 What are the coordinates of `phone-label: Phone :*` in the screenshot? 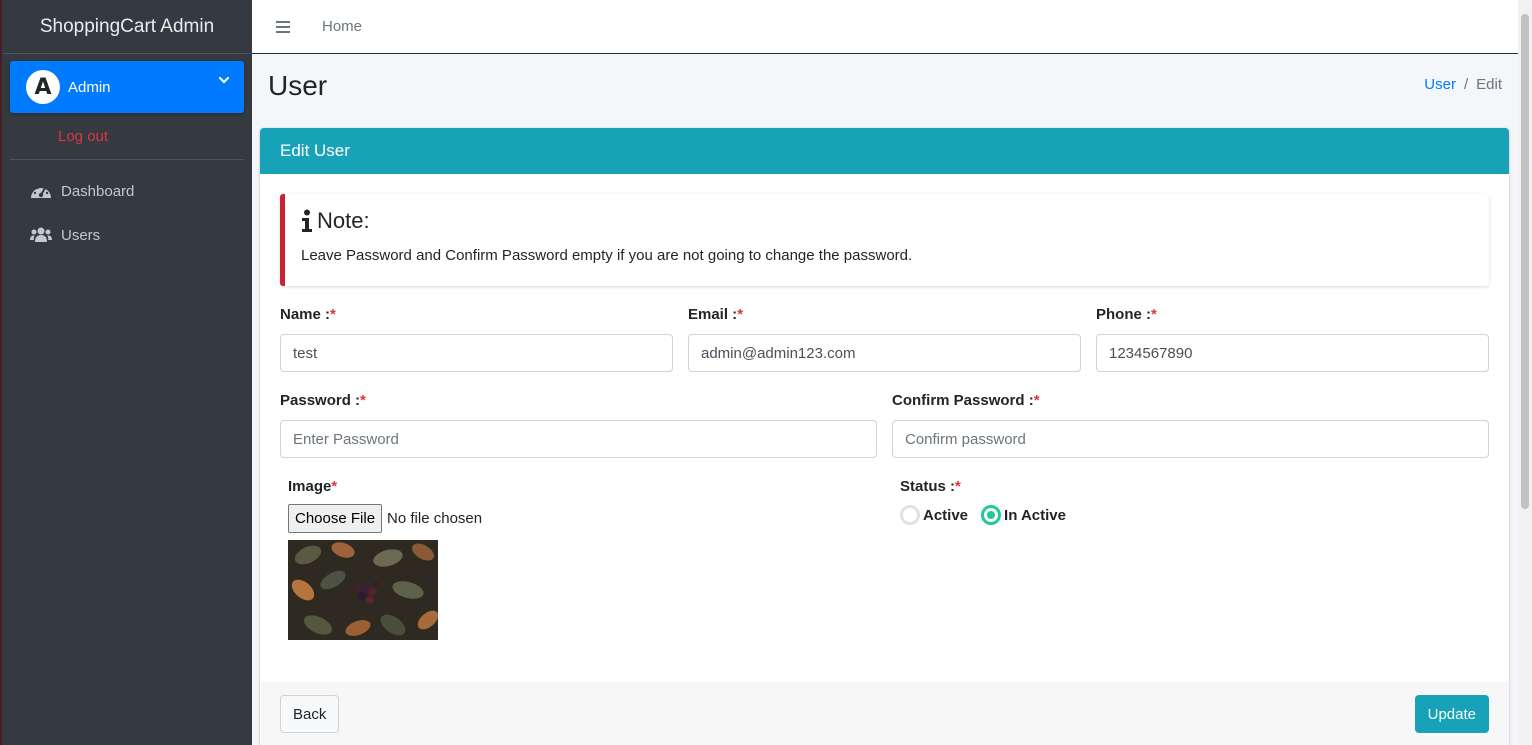 It's located at (1126, 314).